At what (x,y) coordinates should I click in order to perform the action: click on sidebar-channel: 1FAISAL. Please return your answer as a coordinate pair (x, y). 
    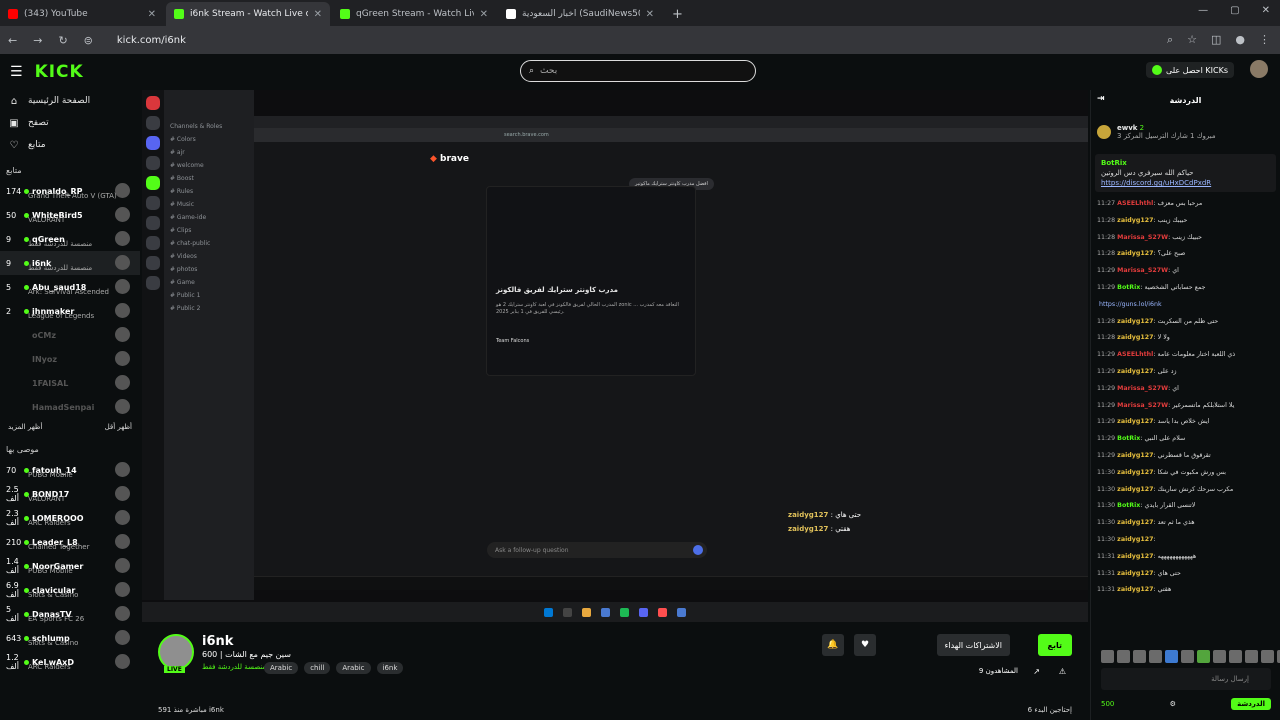
    Looking at the image, I should click on (70, 383).